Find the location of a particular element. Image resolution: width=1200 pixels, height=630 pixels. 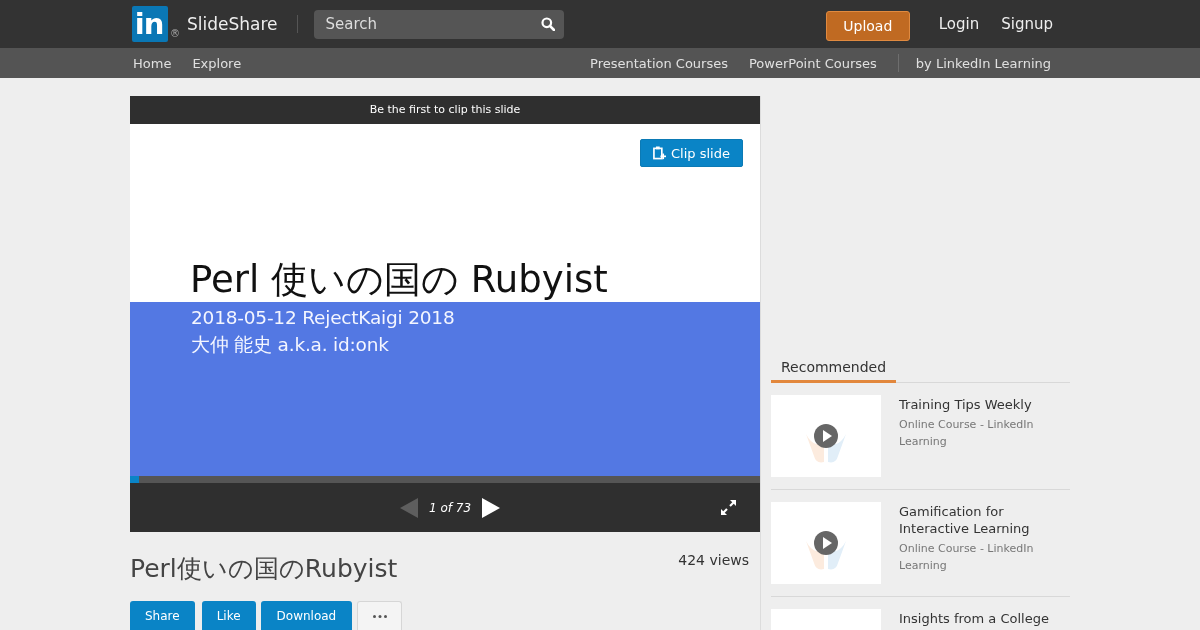

presentation-title: Perl使いの国のRubyist is located at coordinates (264, 569).